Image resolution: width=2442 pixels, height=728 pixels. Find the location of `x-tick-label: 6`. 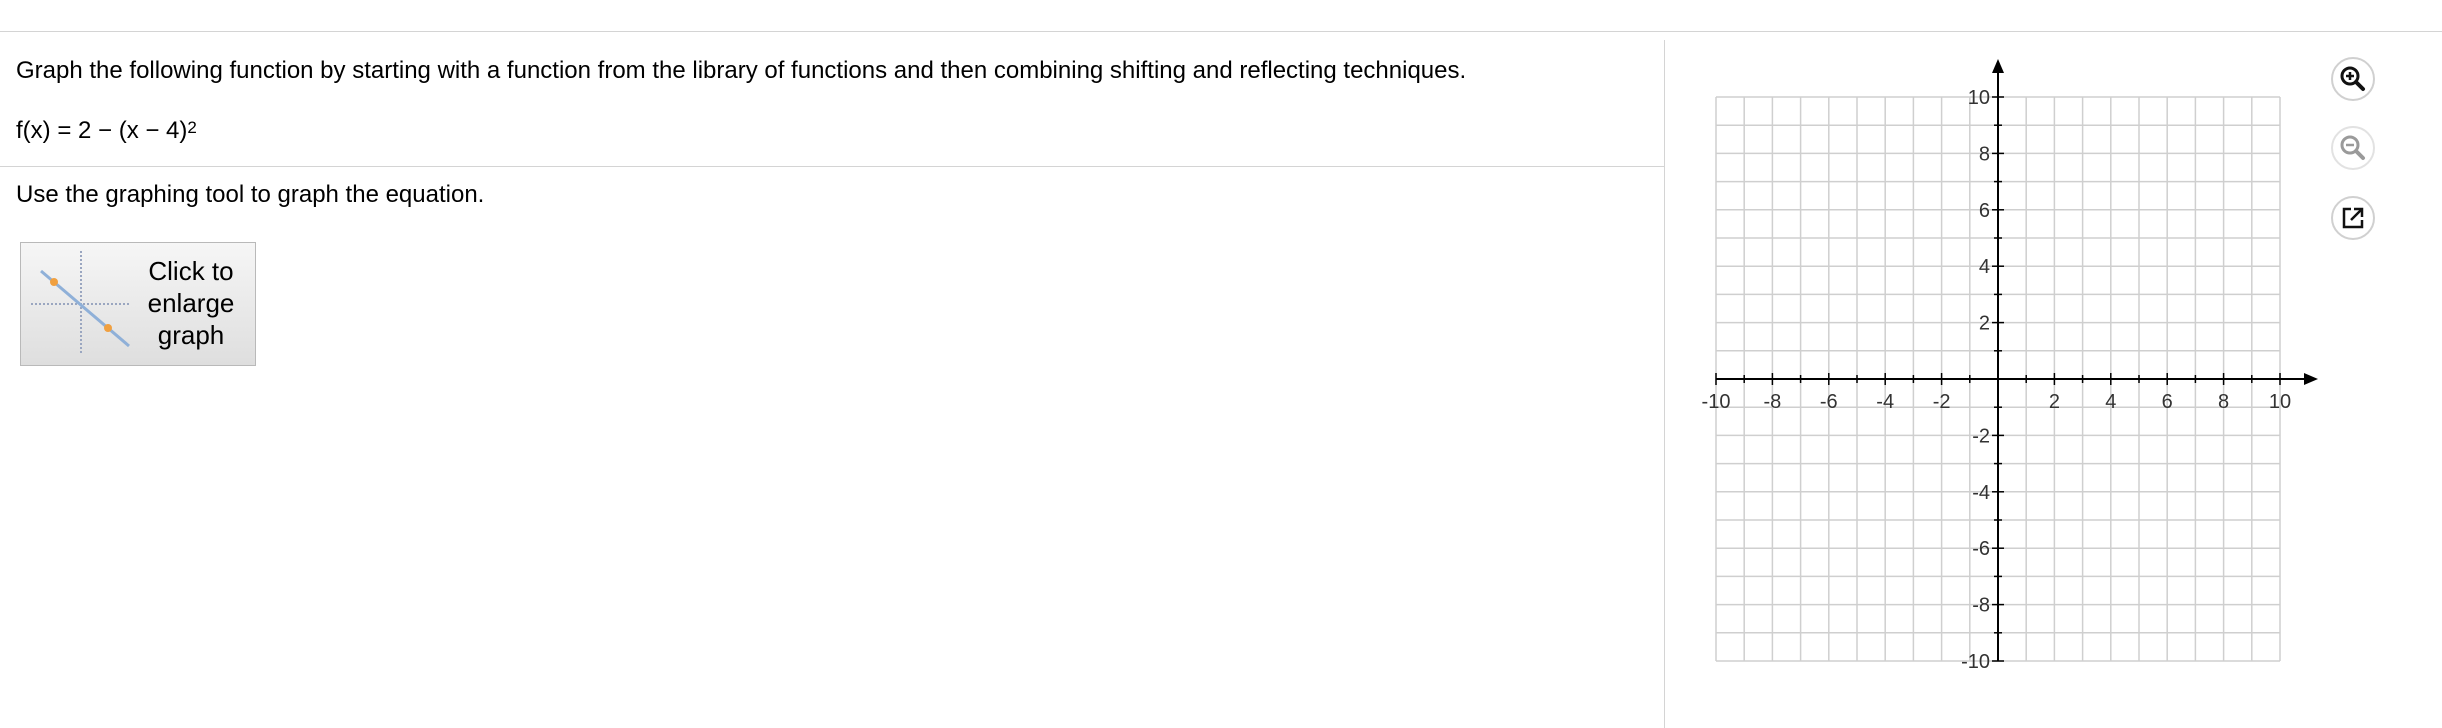

x-tick-label: 6 is located at coordinates (2167, 402).